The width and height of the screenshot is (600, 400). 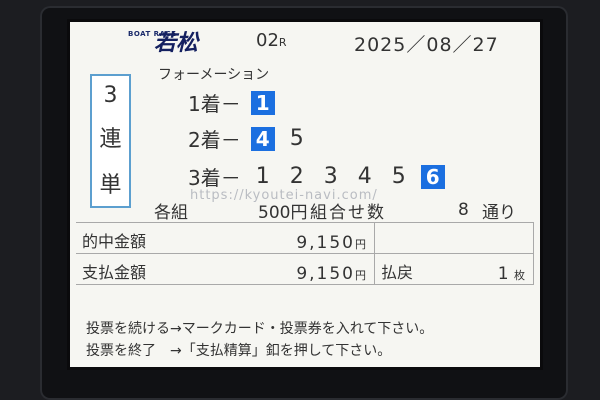 I want to click on empty-cell, so click(x=454, y=238).